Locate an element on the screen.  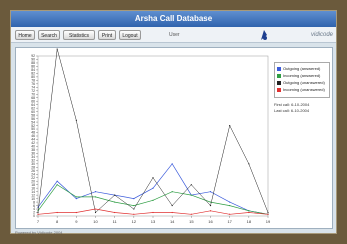
legend-label: Outgoing (unanswered) is located at coordinates (304, 82).